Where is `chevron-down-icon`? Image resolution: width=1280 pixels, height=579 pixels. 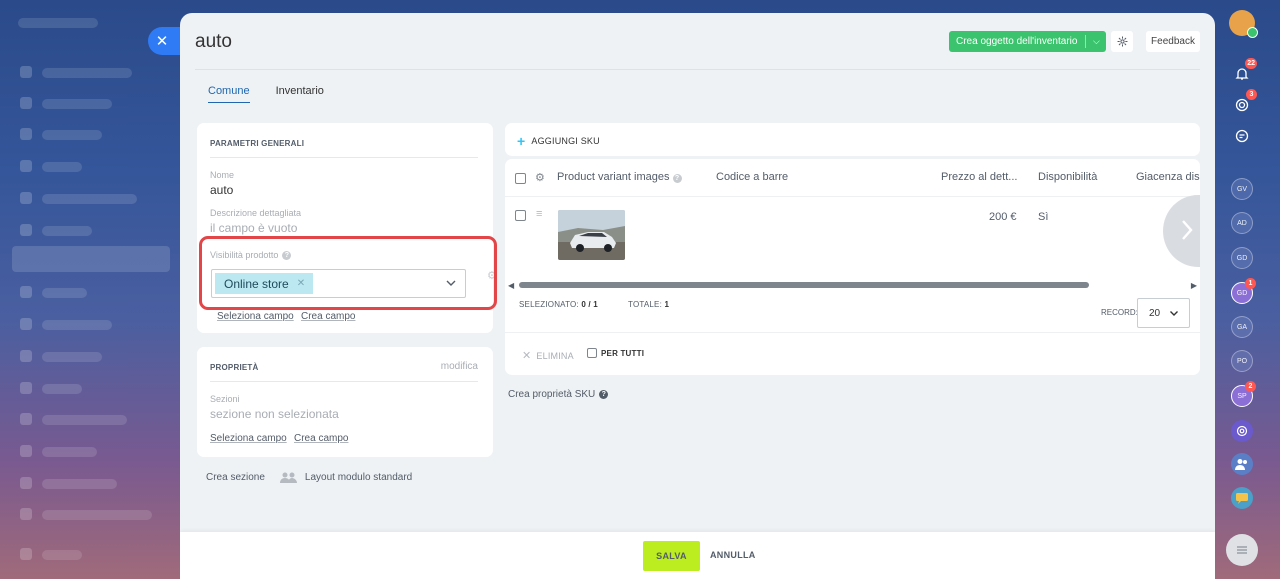 chevron-down-icon is located at coordinates (451, 283).